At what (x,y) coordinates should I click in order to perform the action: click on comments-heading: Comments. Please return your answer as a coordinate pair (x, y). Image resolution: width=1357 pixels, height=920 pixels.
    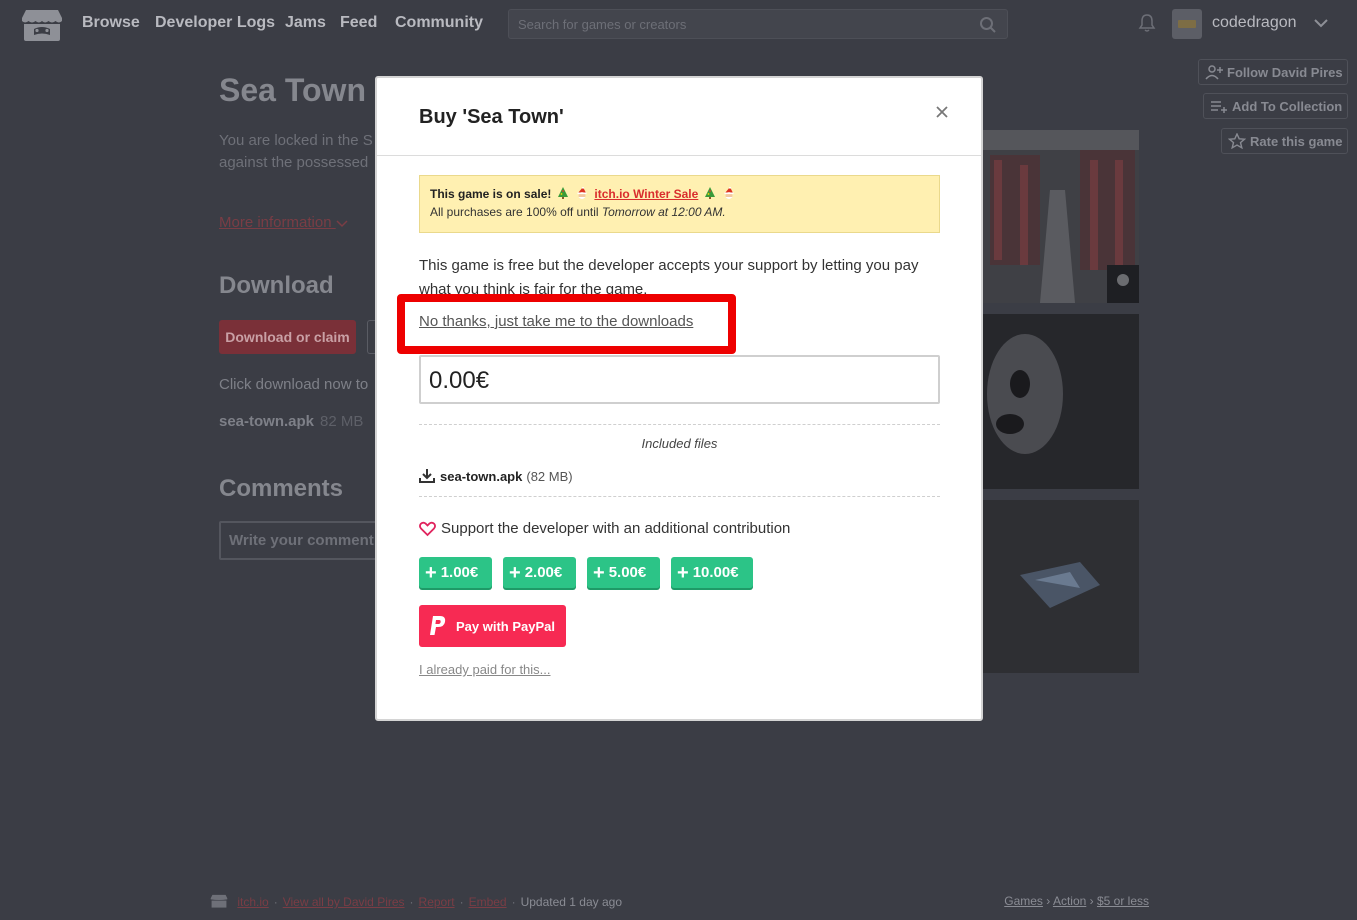
    Looking at the image, I should click on (281, 488).